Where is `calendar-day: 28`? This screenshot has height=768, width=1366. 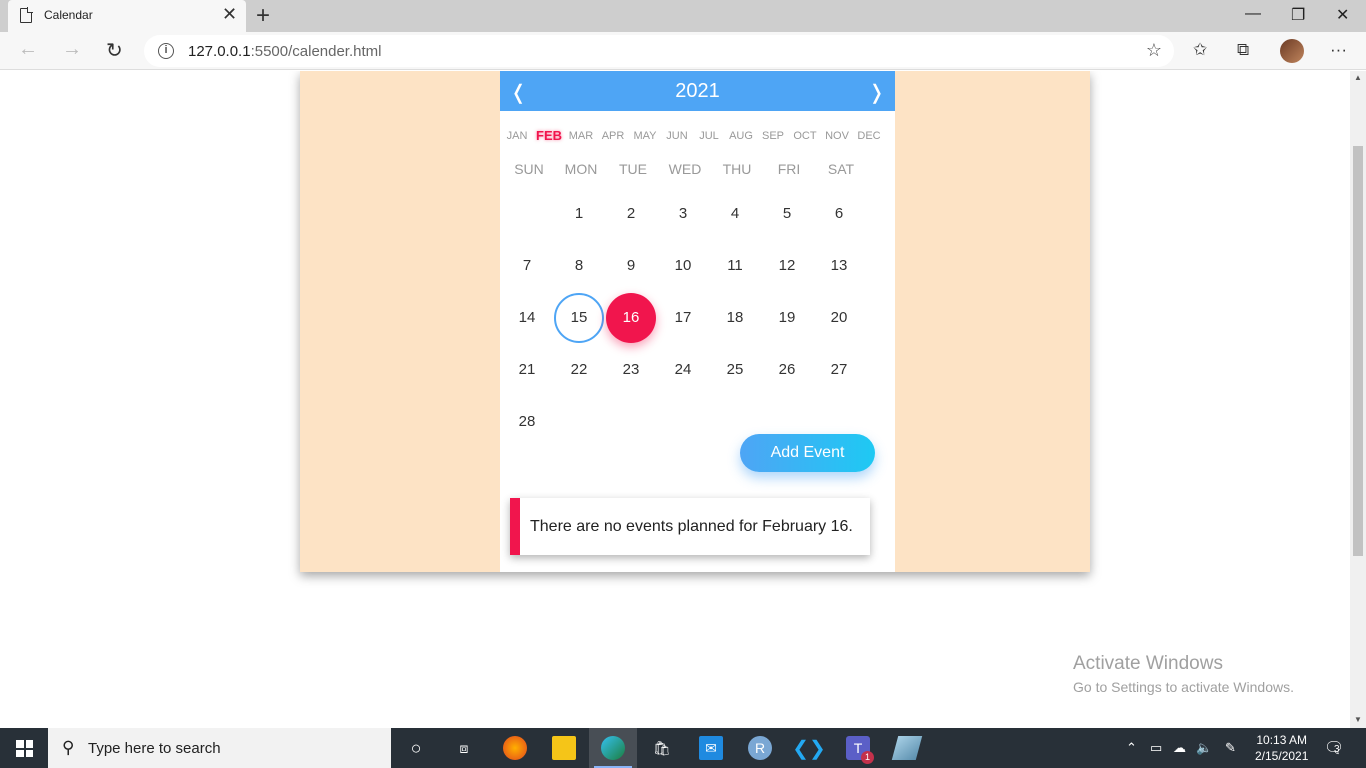
calendar-day: 28 is located at coordinates (527, 422).